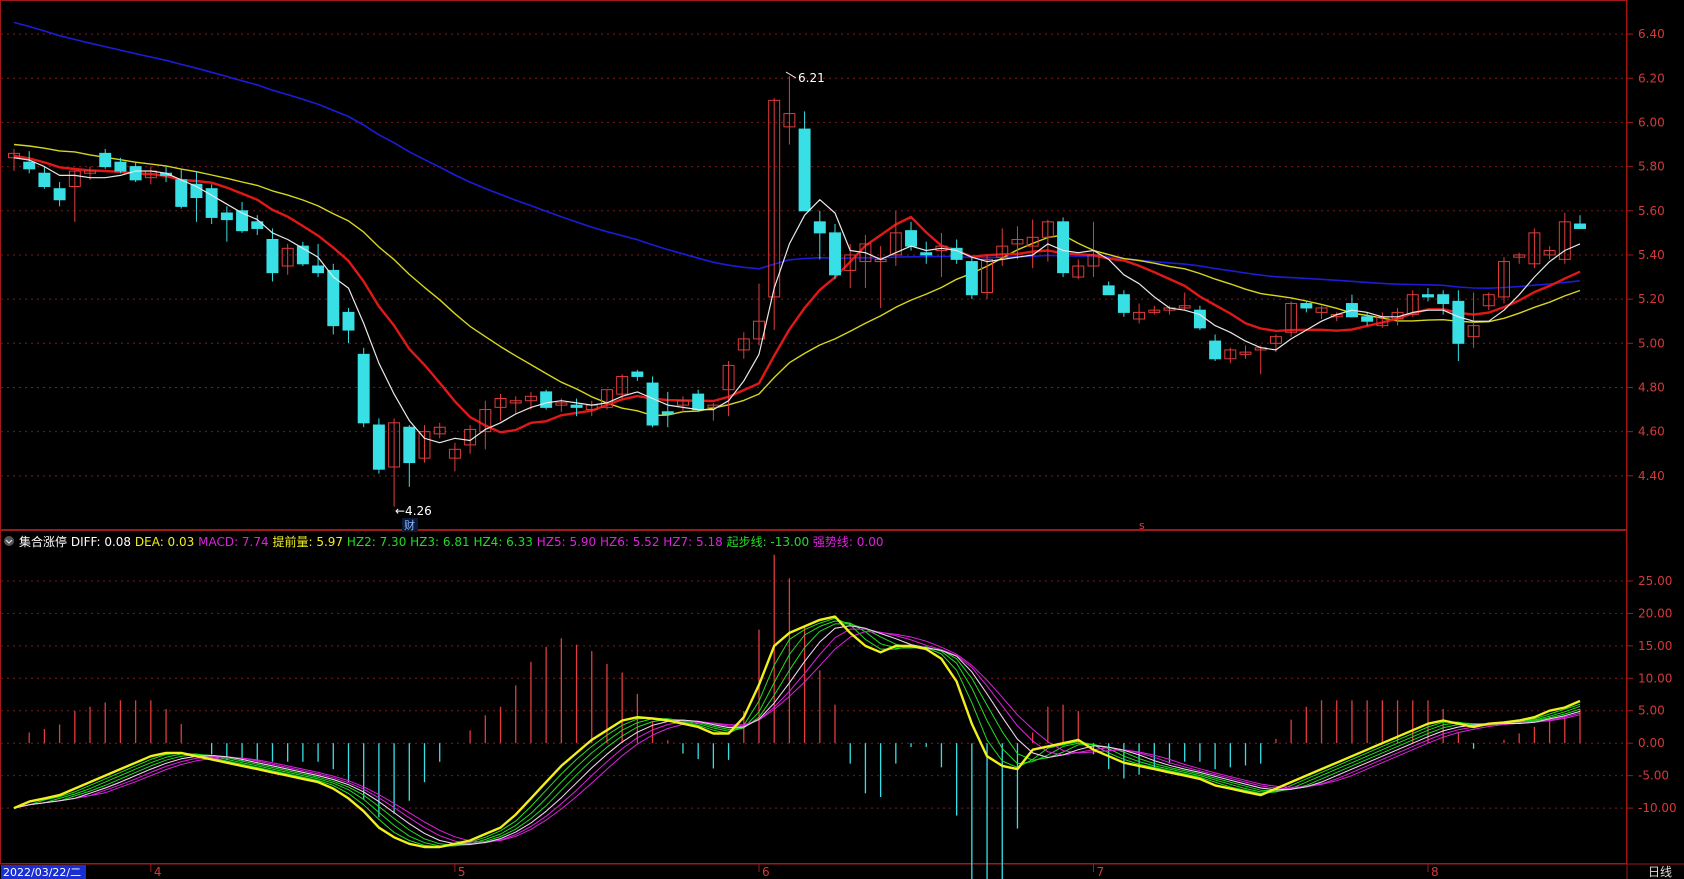  Describe the element at coordinates (1655, 646) in the screenshot. I see `indicator-tick-label: 15.00` at that location.